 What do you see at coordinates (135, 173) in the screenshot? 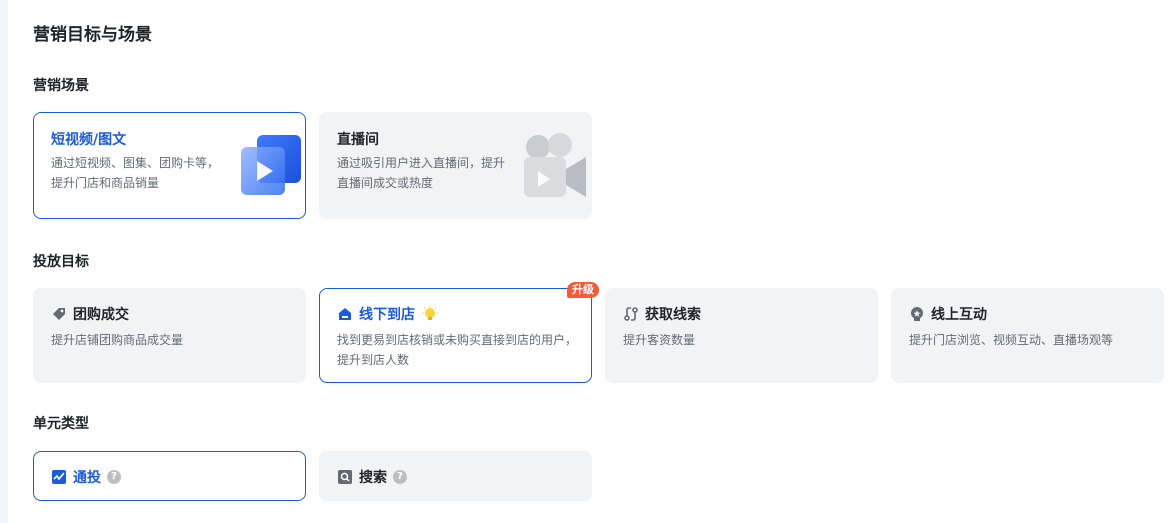
I see `scene-card-desc: 通过短视频、图集、团购卡等，提升门店和商品销量` at bounding box center [135, 173].